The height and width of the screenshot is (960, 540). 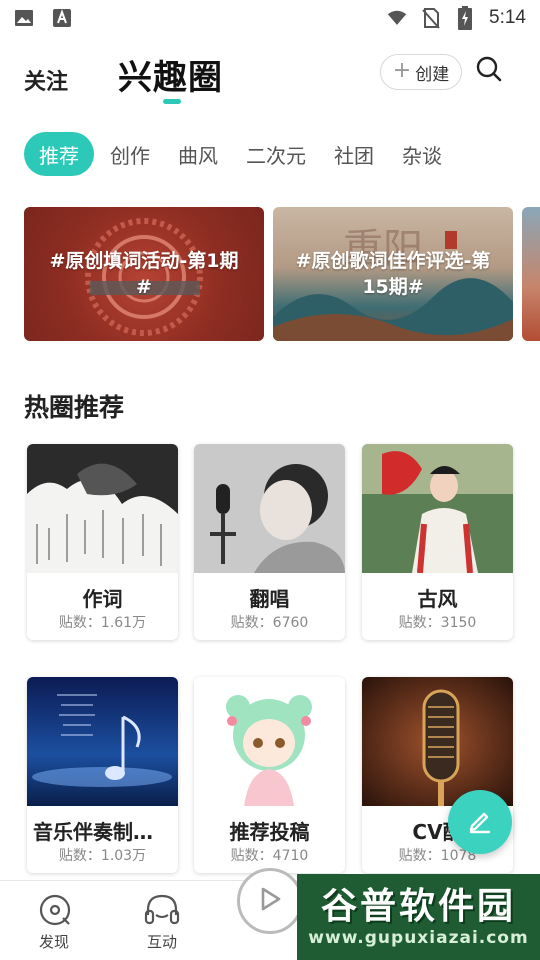 What do you see at coordinates (397, 18) in the screenshot?
I see `wifi-icon` at bounding box center [397, 18].